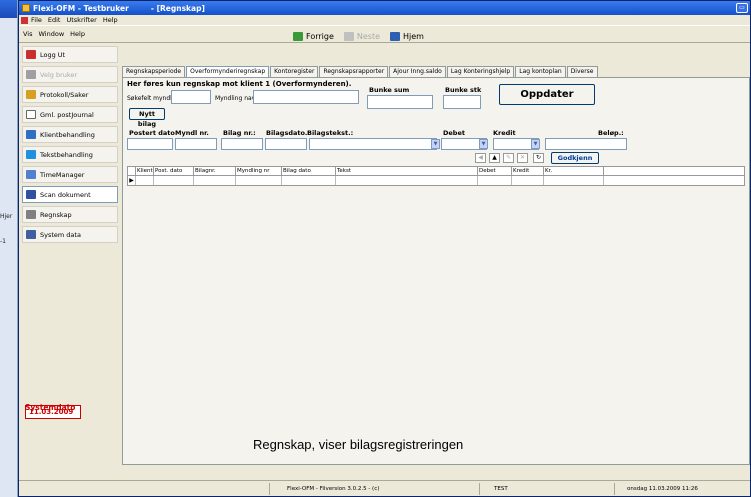 This screenshot has height=497, width=751. Describe the element at coordinates (407, 171) in the screenshot. I see `grid-col-header: Tekst` at that location.